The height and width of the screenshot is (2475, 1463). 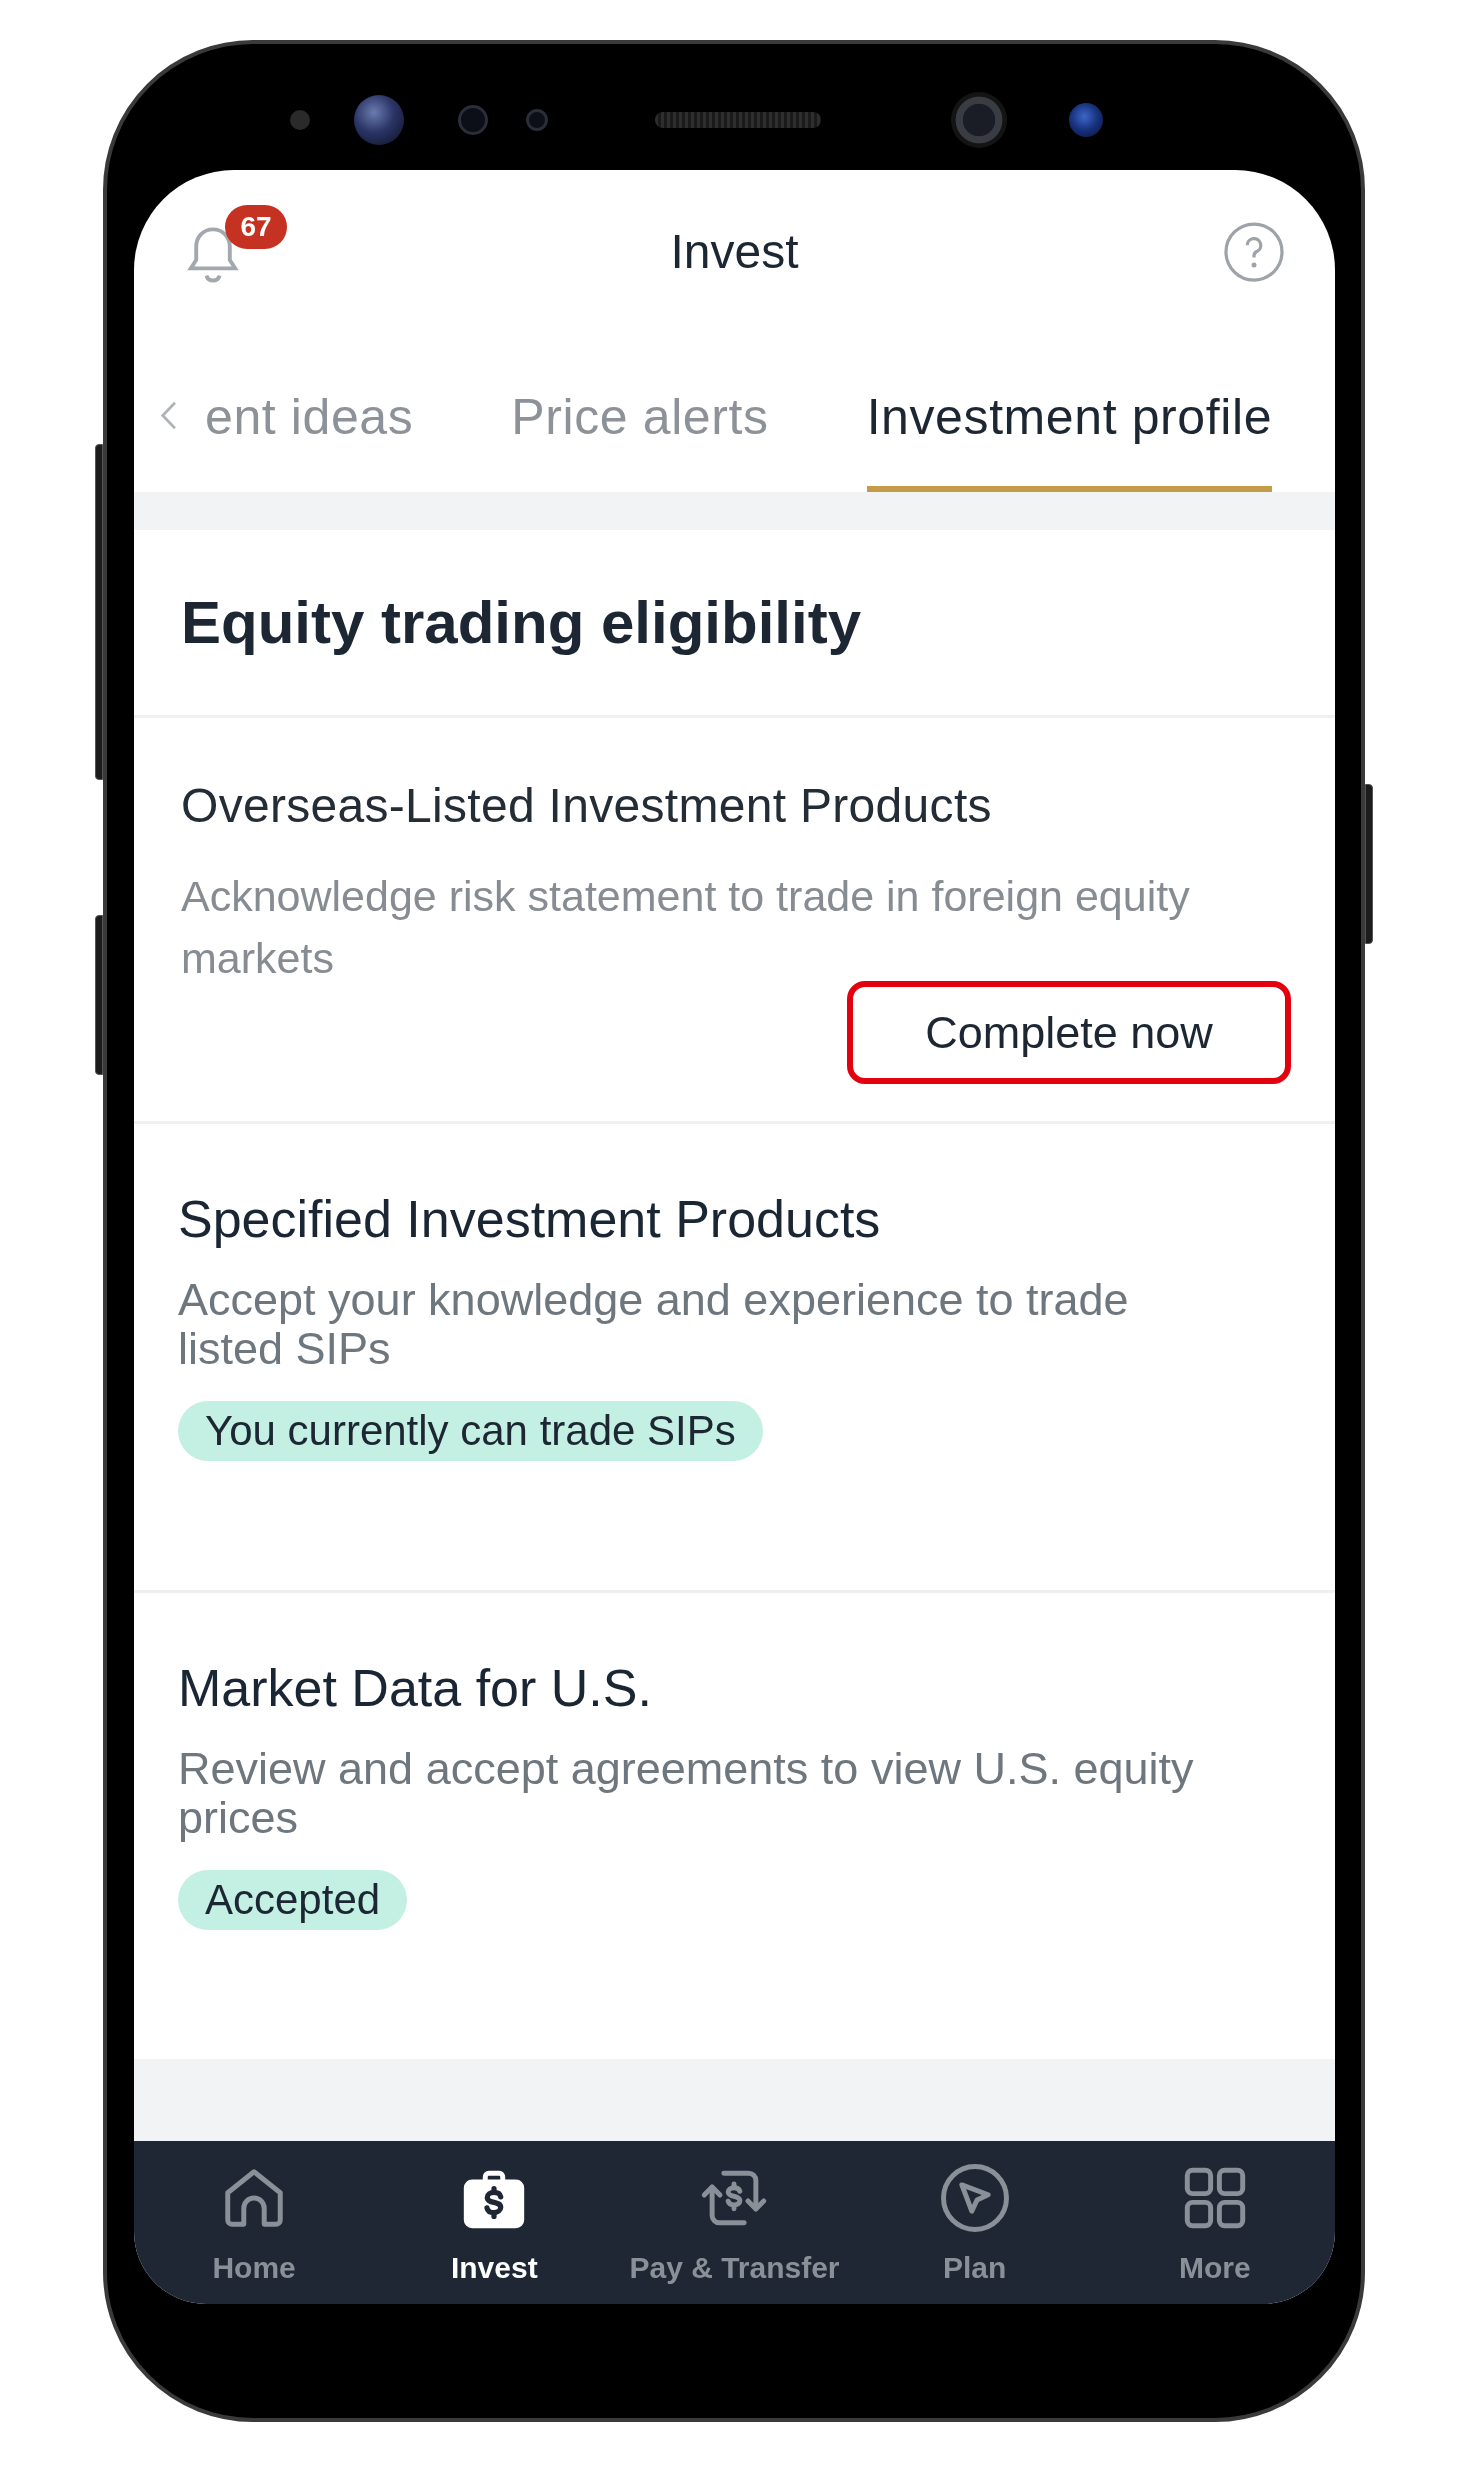 I want to click on item-description: Acknowledge risk statement to trade in foreign equity markets, so click(x=686, y=927).